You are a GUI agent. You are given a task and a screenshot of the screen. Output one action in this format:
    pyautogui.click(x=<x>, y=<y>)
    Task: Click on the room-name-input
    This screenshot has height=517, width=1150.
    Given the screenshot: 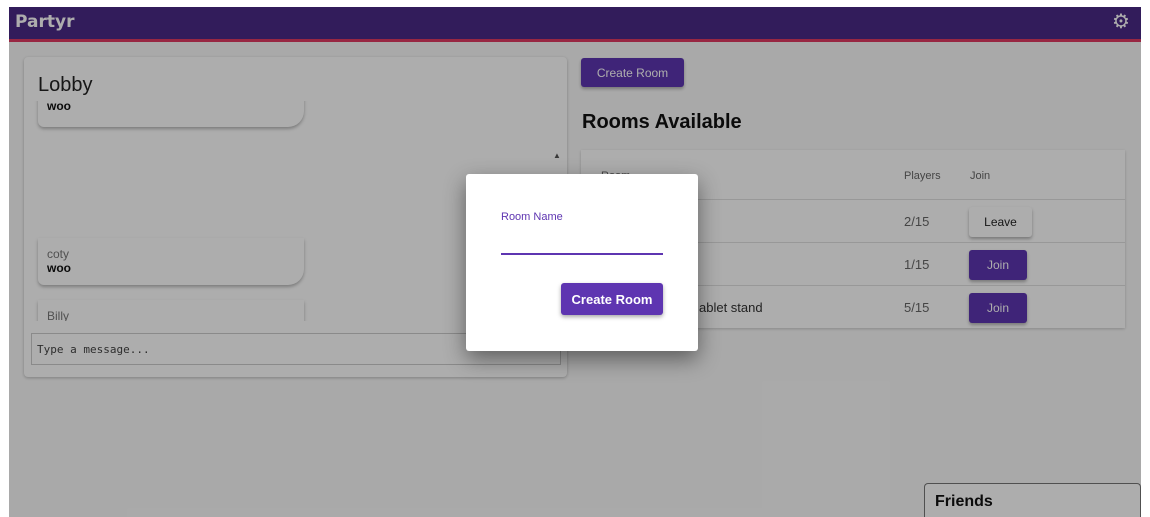 What is the action you would take?
    pyautogui.click(x=582, y=242)
    